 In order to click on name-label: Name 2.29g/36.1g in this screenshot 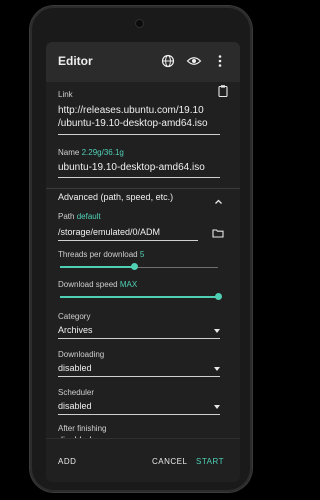, I will do `click(91, 152)`.